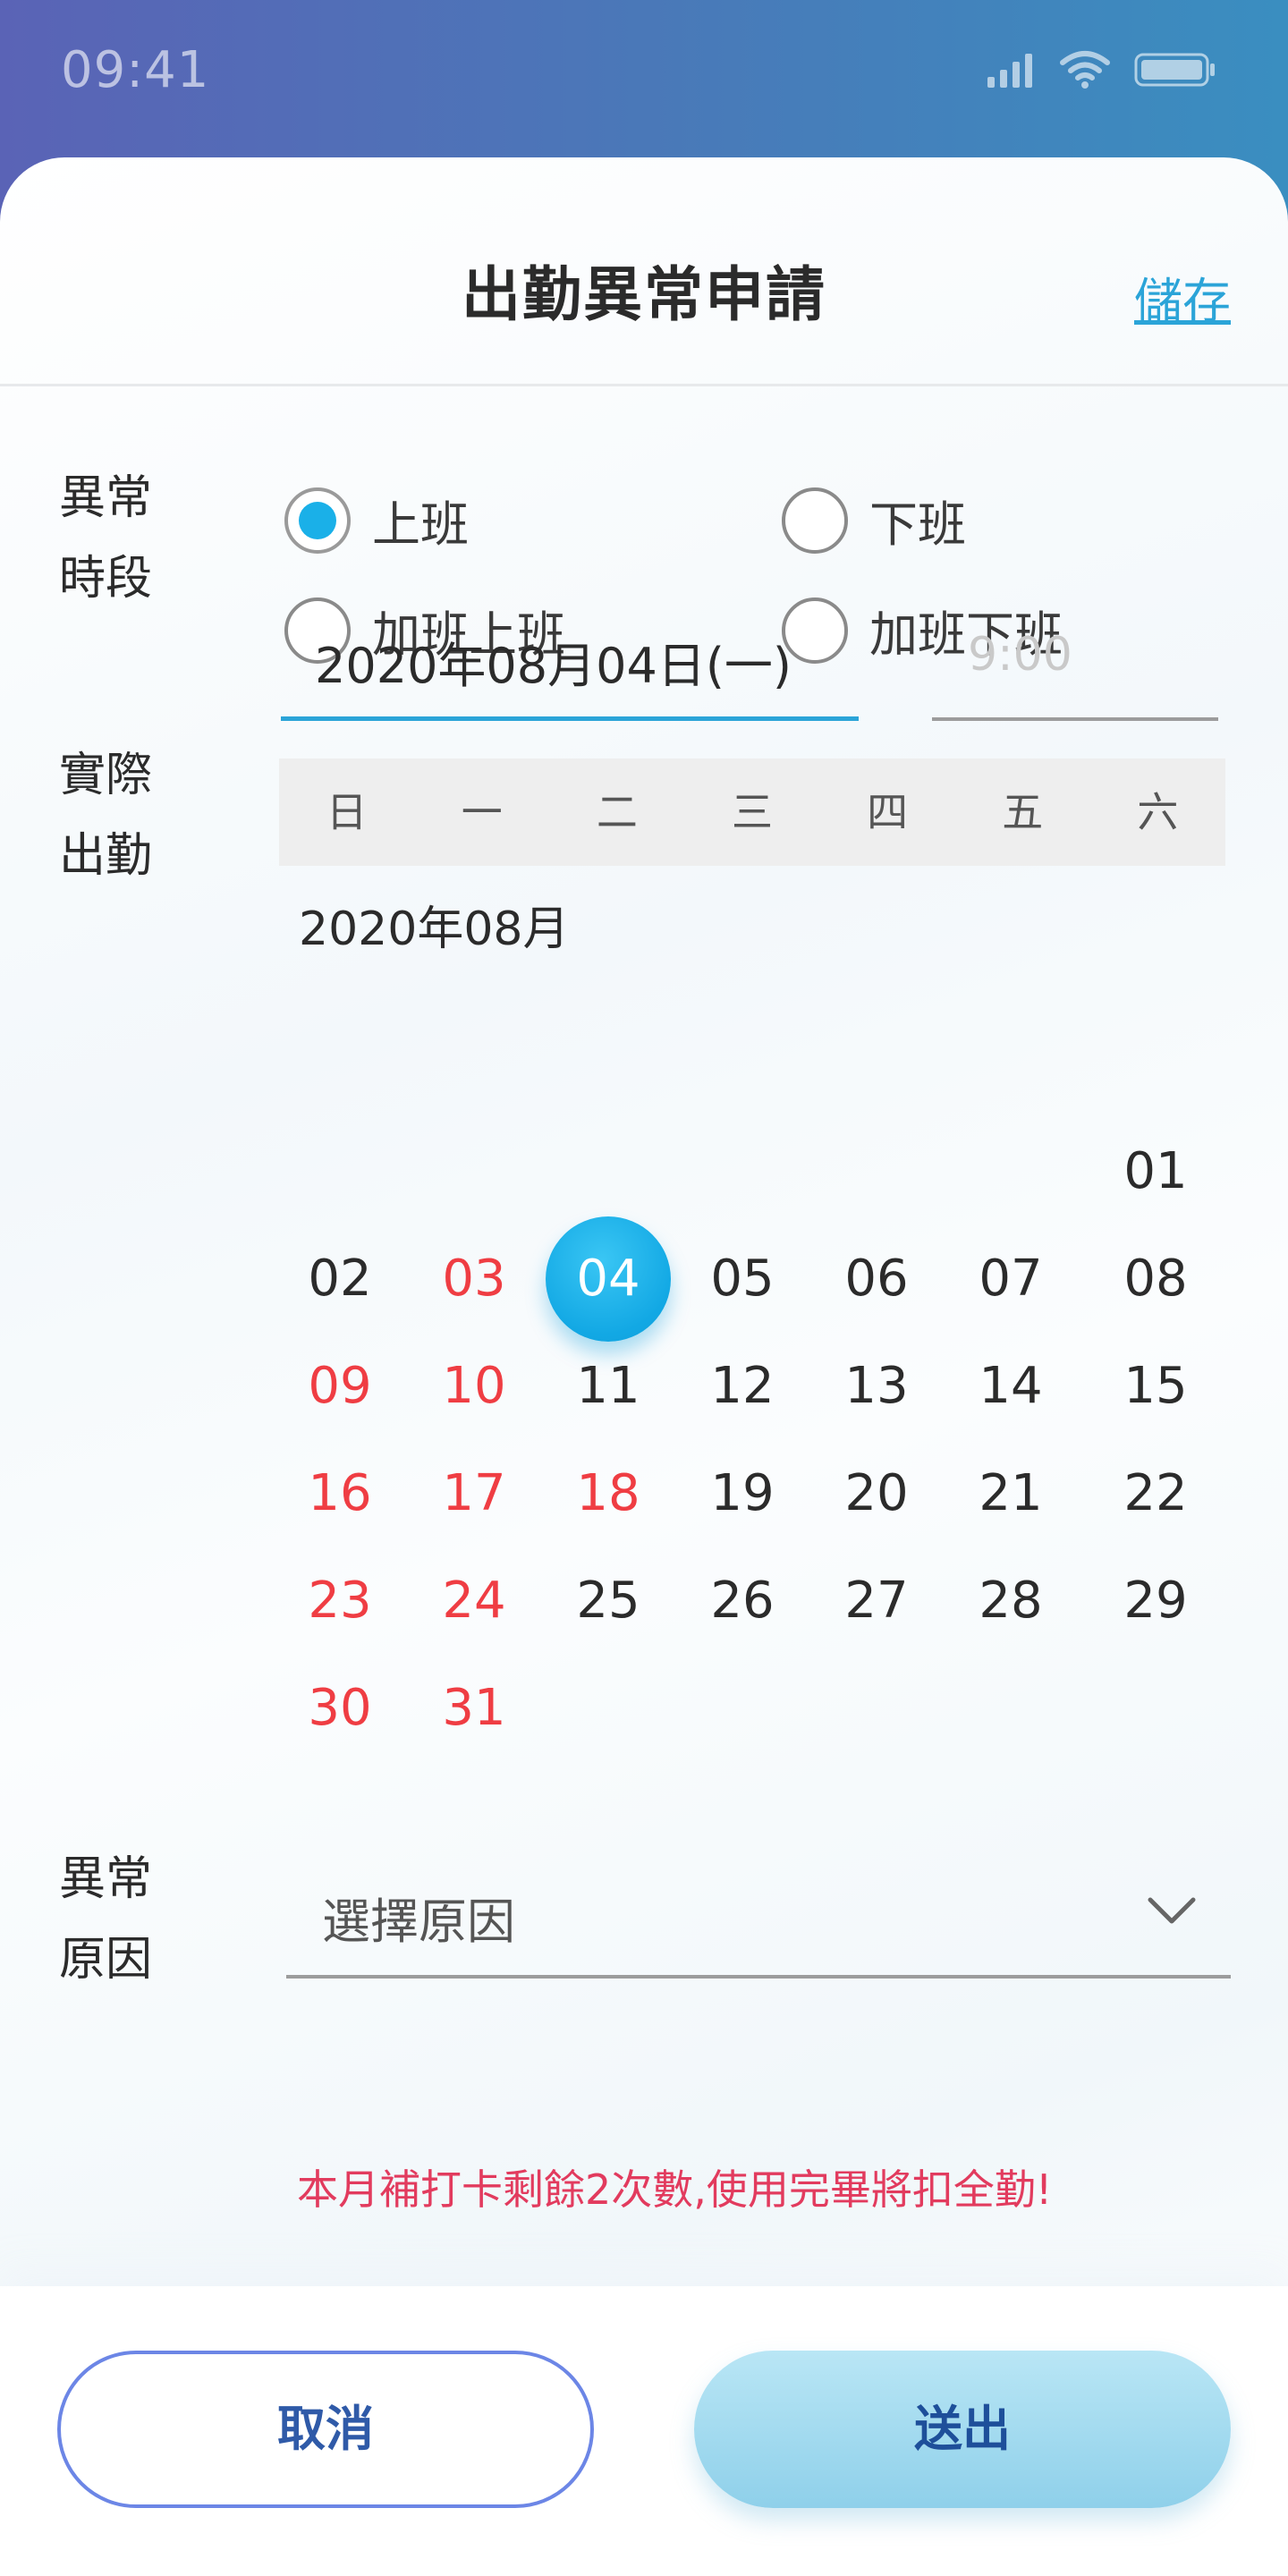 Image resolution: width=1288 pixels, height=2576 pixels. What do you see at coordinates (339, 1493) in the screenshot?
I see `calendar-day: 16` at bounding box center [339, 1493].